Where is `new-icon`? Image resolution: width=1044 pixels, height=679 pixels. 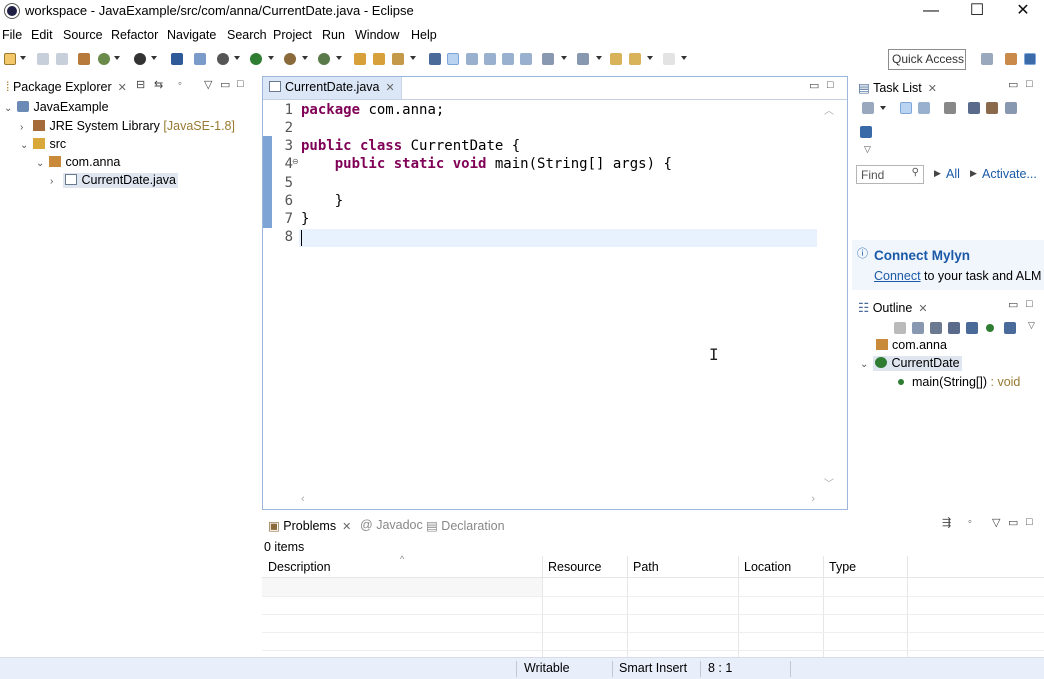 new-icon is located at coordinates (10, 59).